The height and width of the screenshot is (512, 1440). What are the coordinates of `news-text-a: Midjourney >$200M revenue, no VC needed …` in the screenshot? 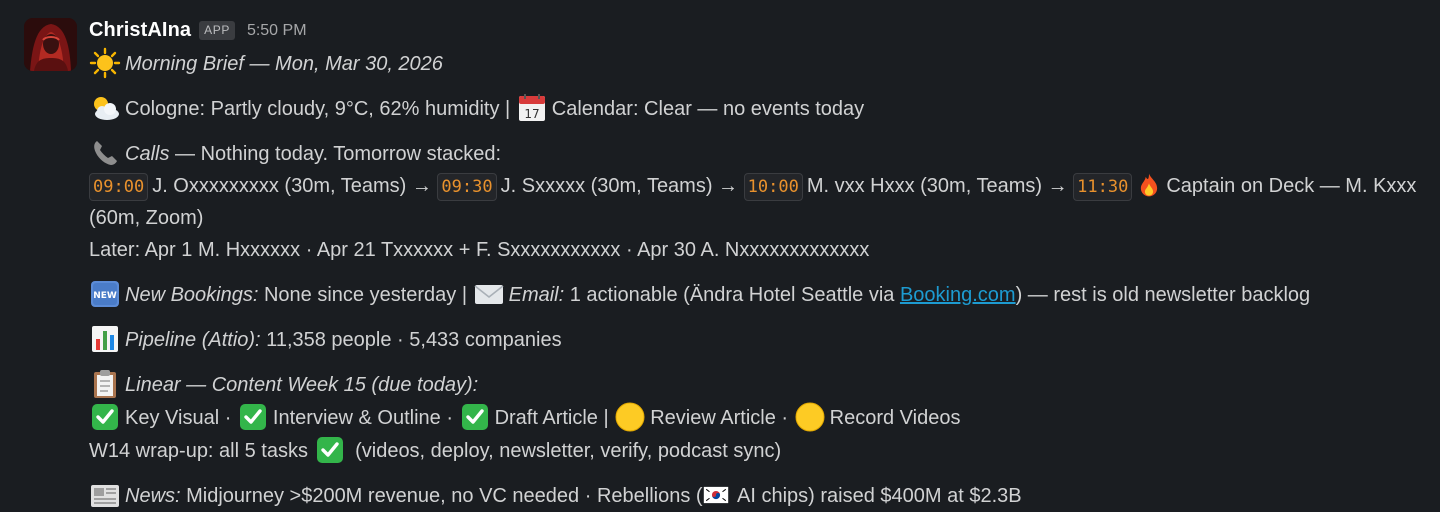 It's located at (441, 496).